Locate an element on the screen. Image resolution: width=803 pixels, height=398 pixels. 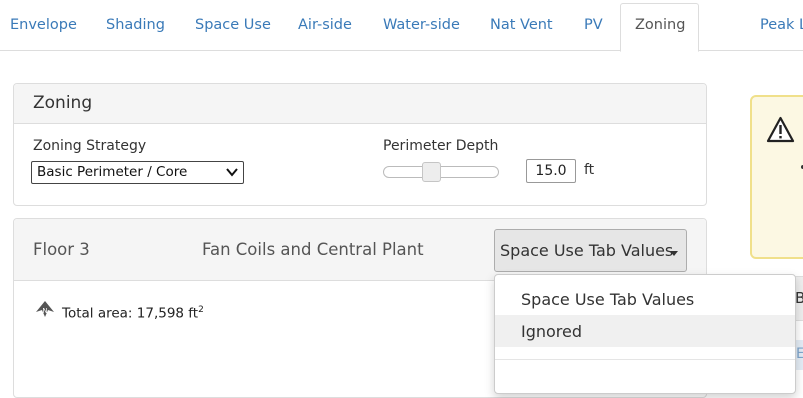
tab-envelope: Envelope is located at coordinates (43, 25).